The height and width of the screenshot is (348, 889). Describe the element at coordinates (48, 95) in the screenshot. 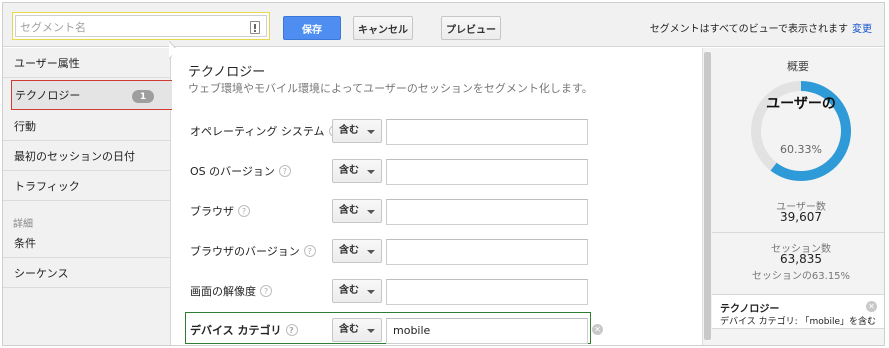

I see `sidebar-item-label: テクノロジー` at that location.